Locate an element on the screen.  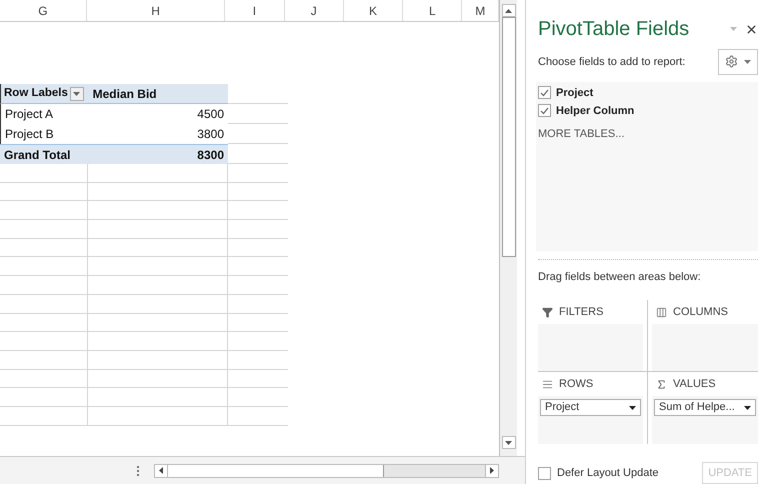
table-cell-text: Project B is located at coordinates (29, 134).